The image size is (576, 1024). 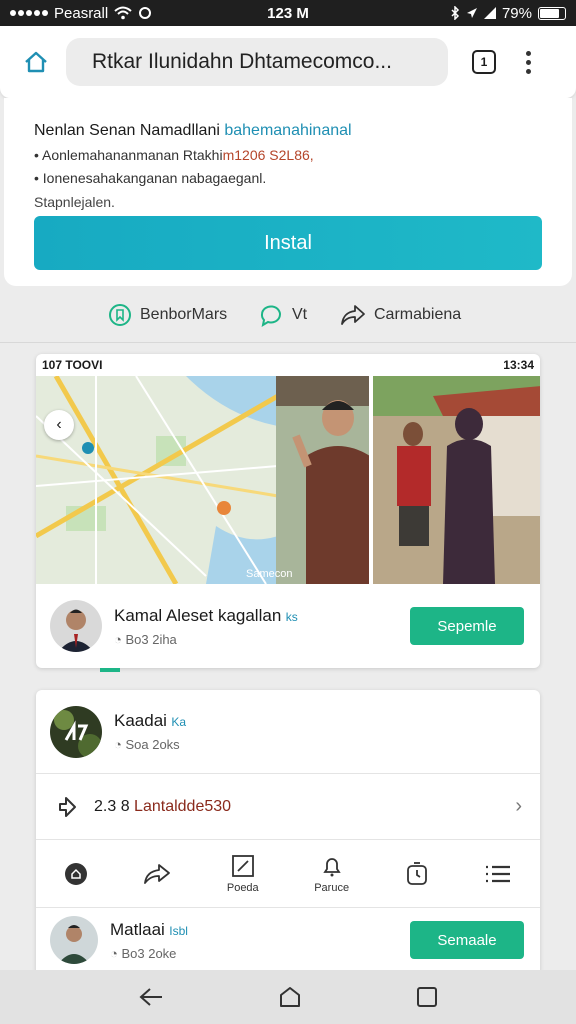 What do you see at coordinates (81, 13) in the screenshot?
I see `carrier-label: Peasrall` at bounding box center [81, 13].